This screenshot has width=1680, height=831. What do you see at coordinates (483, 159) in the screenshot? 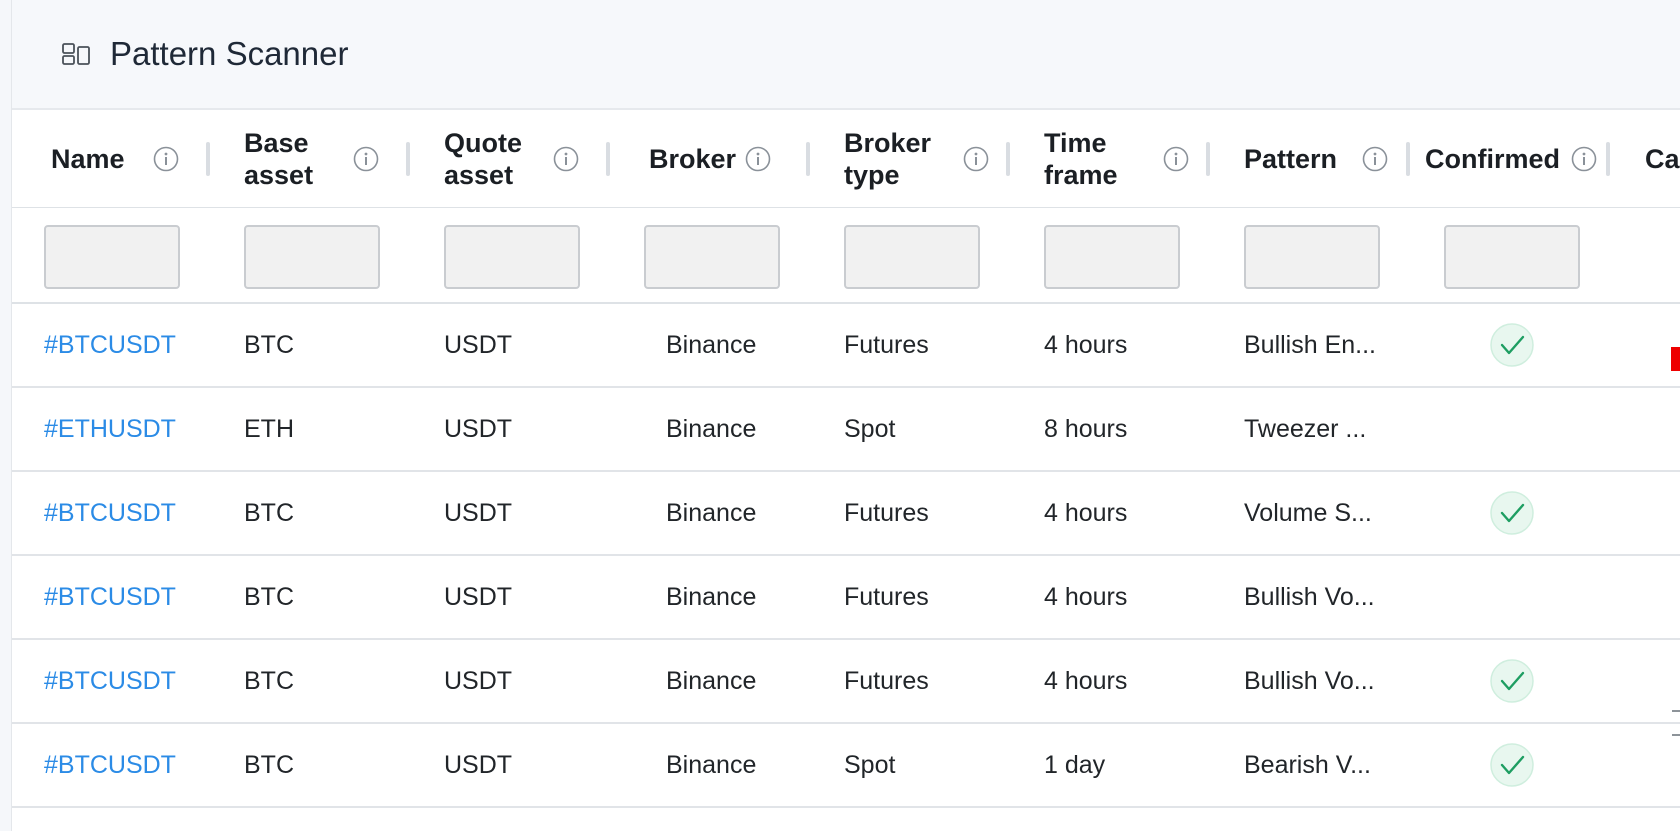
I see `column-header-label: Quote asset` at bounding box center [483, 159].